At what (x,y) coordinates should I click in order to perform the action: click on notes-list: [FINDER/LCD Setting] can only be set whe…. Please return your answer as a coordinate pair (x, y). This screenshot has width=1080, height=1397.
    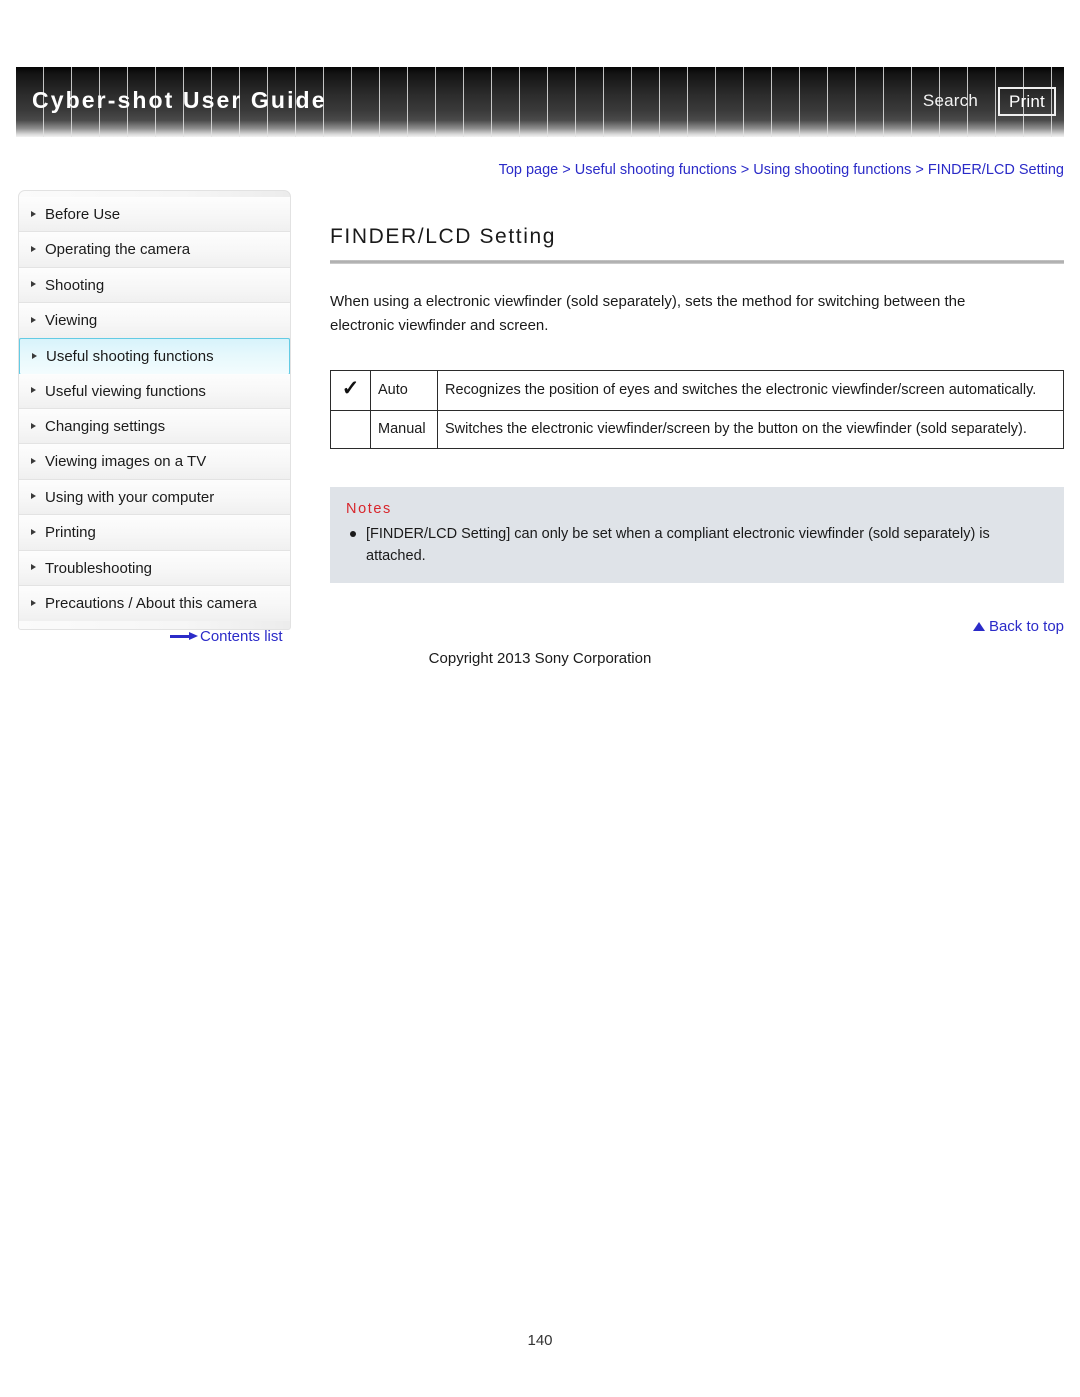
    Looking at the image, I should click on (697, 545).